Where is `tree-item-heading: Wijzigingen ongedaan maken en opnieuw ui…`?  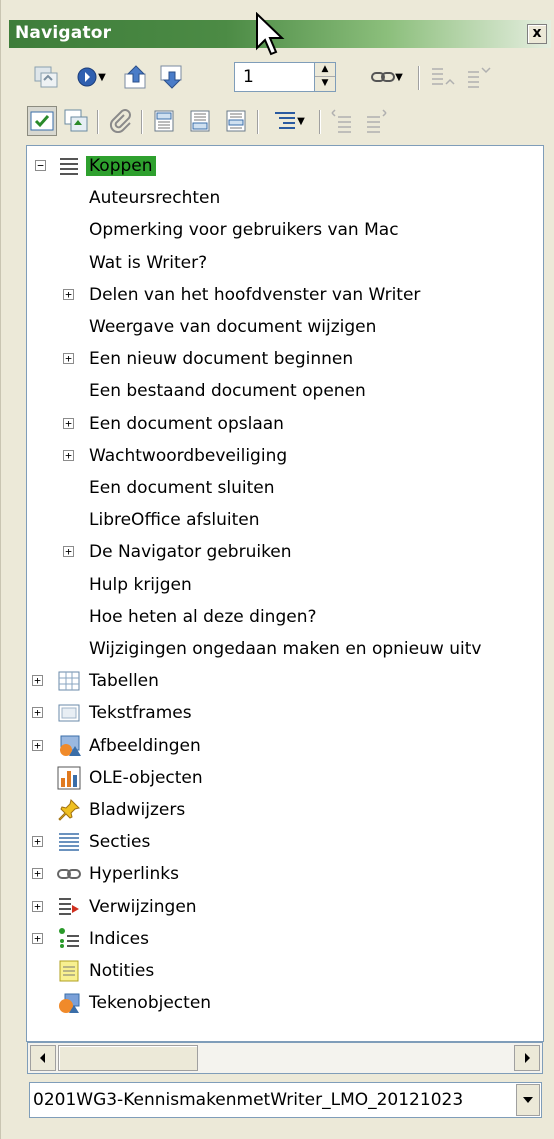
tree-item-heading: Wijzigingen ongedaan maken en opnieuw ui… is located at coordinates (285, 650).